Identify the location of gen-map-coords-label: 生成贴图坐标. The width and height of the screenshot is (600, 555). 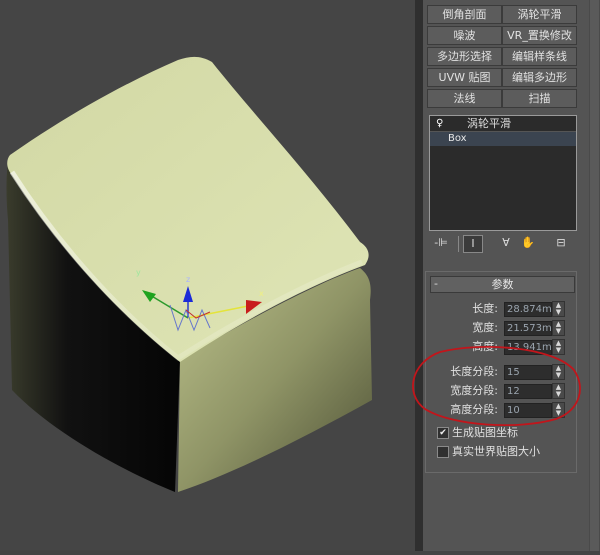
(485, 432).